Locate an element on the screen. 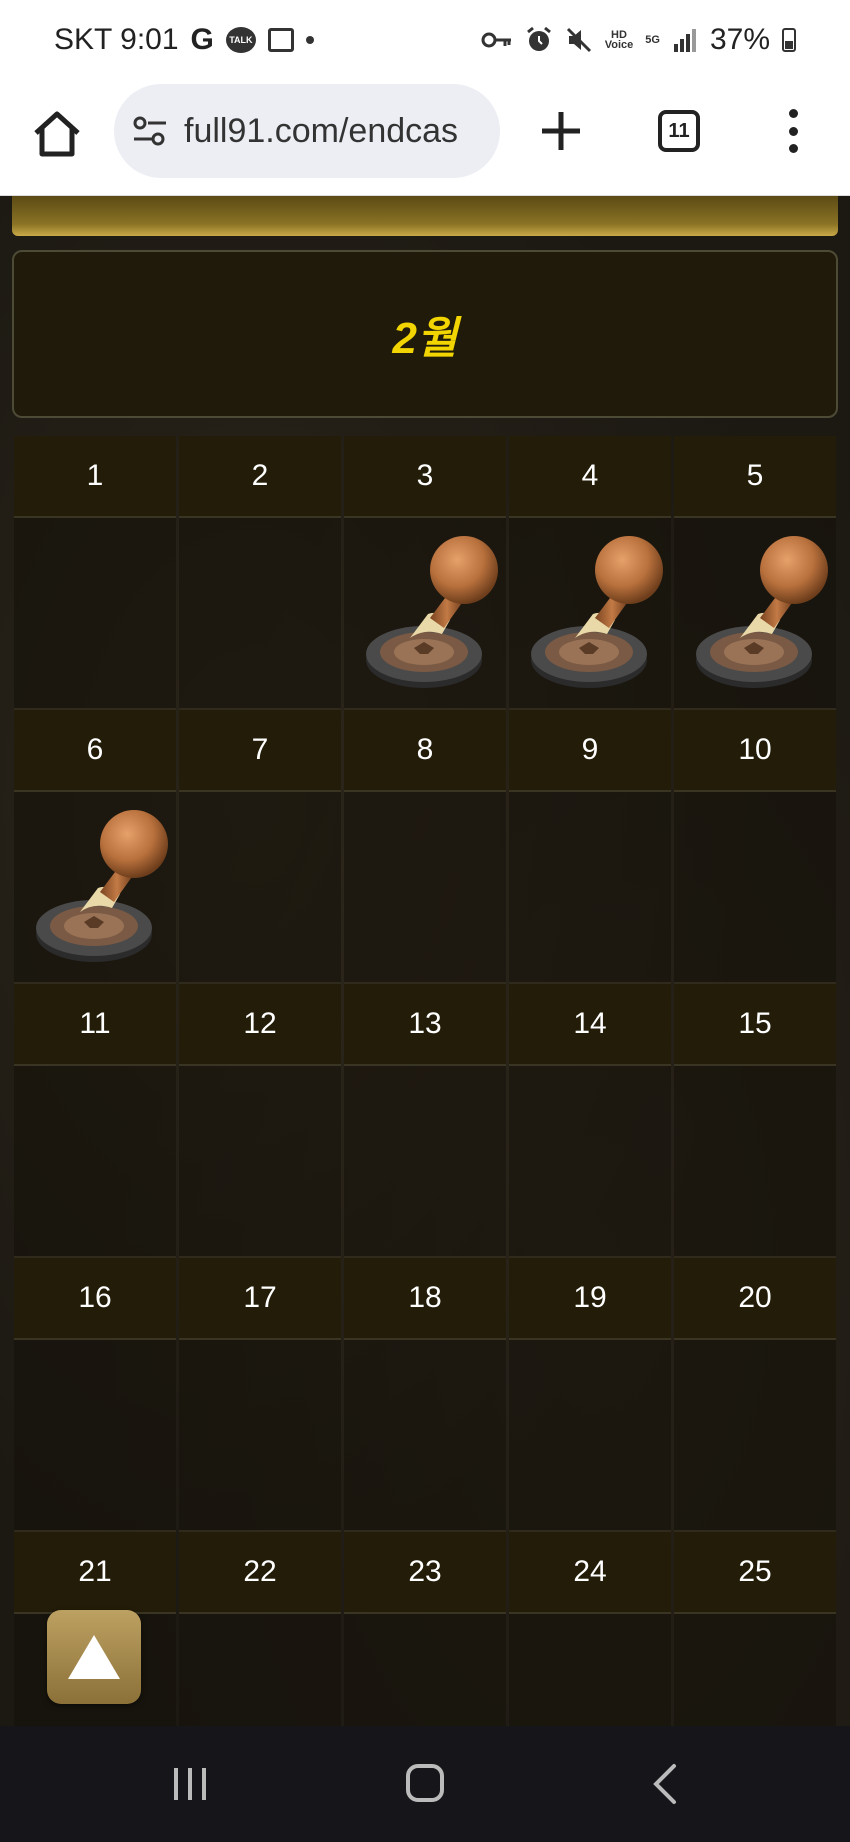  more-menu-button is located at coordinates (793, 131).